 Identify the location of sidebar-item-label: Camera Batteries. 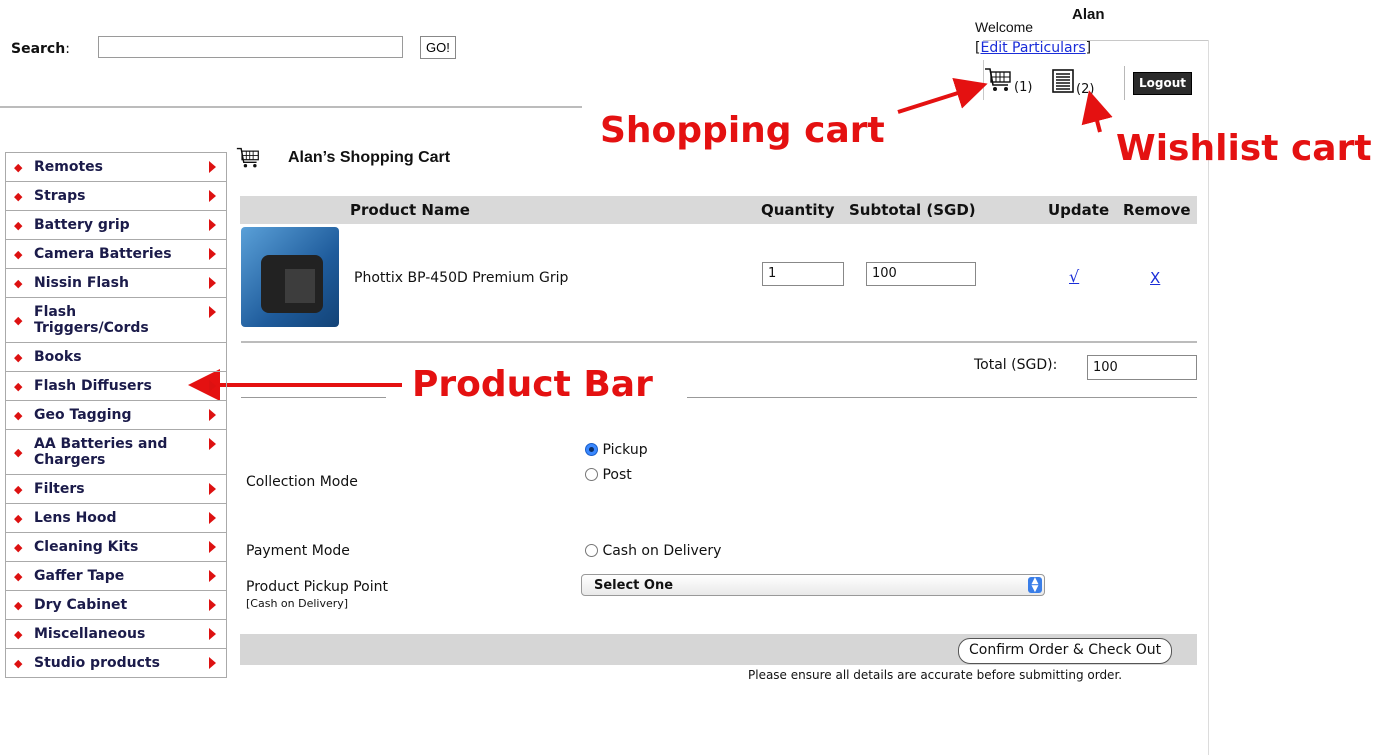
(103, 254).